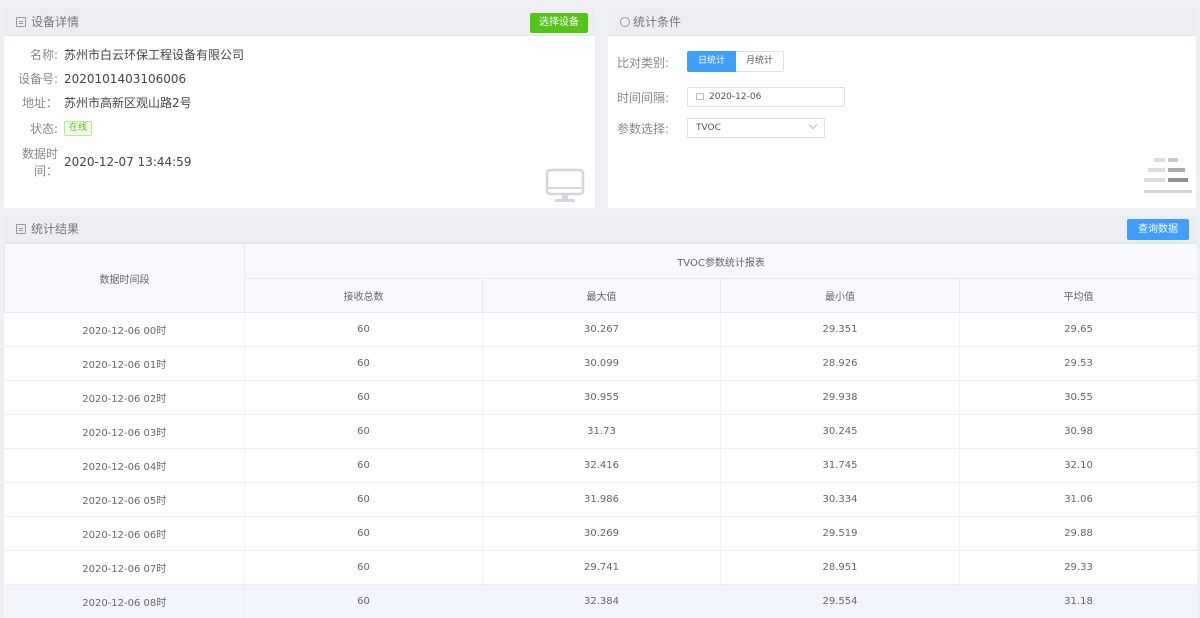  What do you see at coordinates (124, 431) in the screenshot?
I see `cell-period: 2020-12-06 03时` at bounding box center [124, 431].